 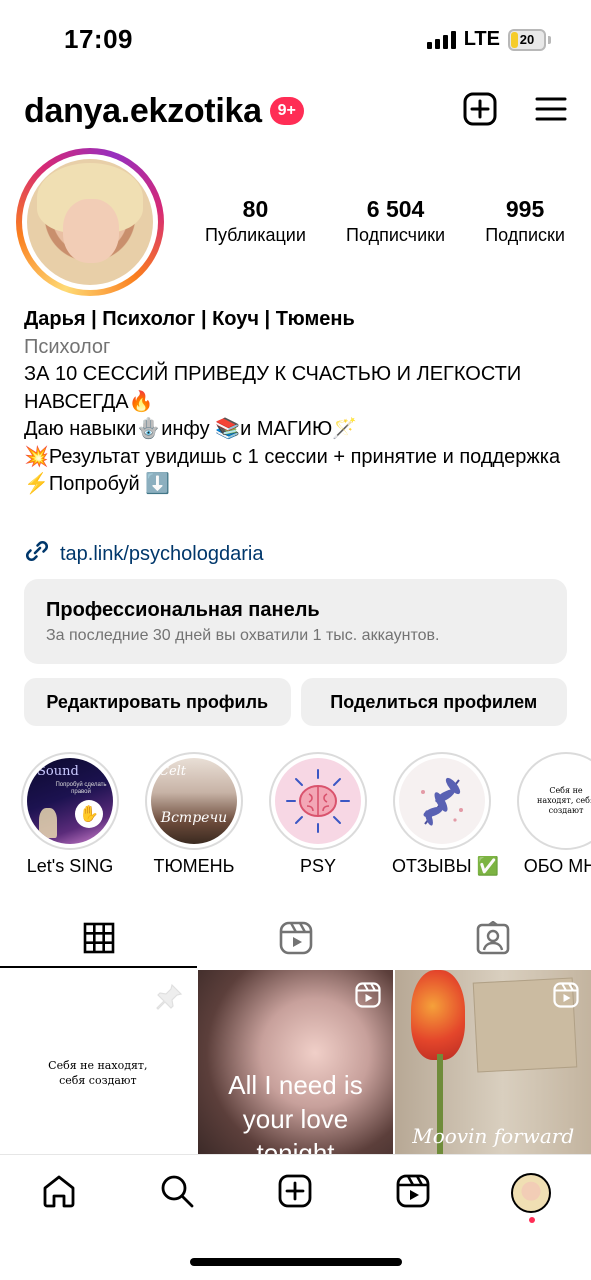 What do you see at coordinates (396, 235) in the screenshot?
I see `stat-followers-label: Подписчики` at bounding box center [396, 235].